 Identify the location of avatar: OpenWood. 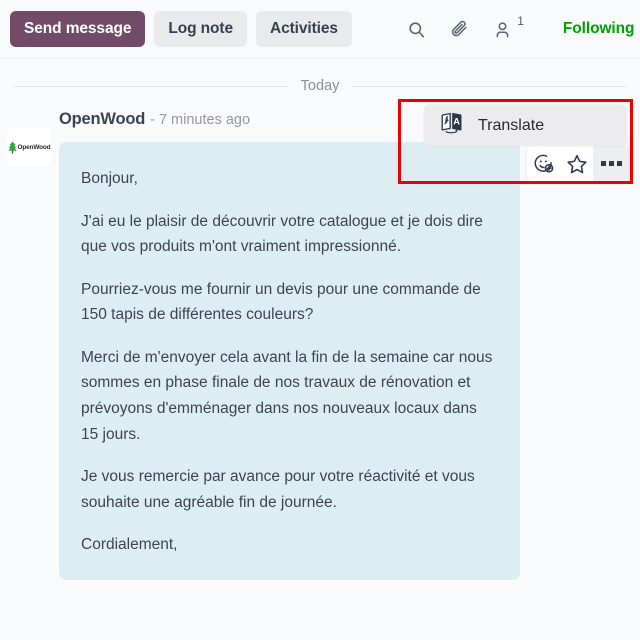
(29, 147).